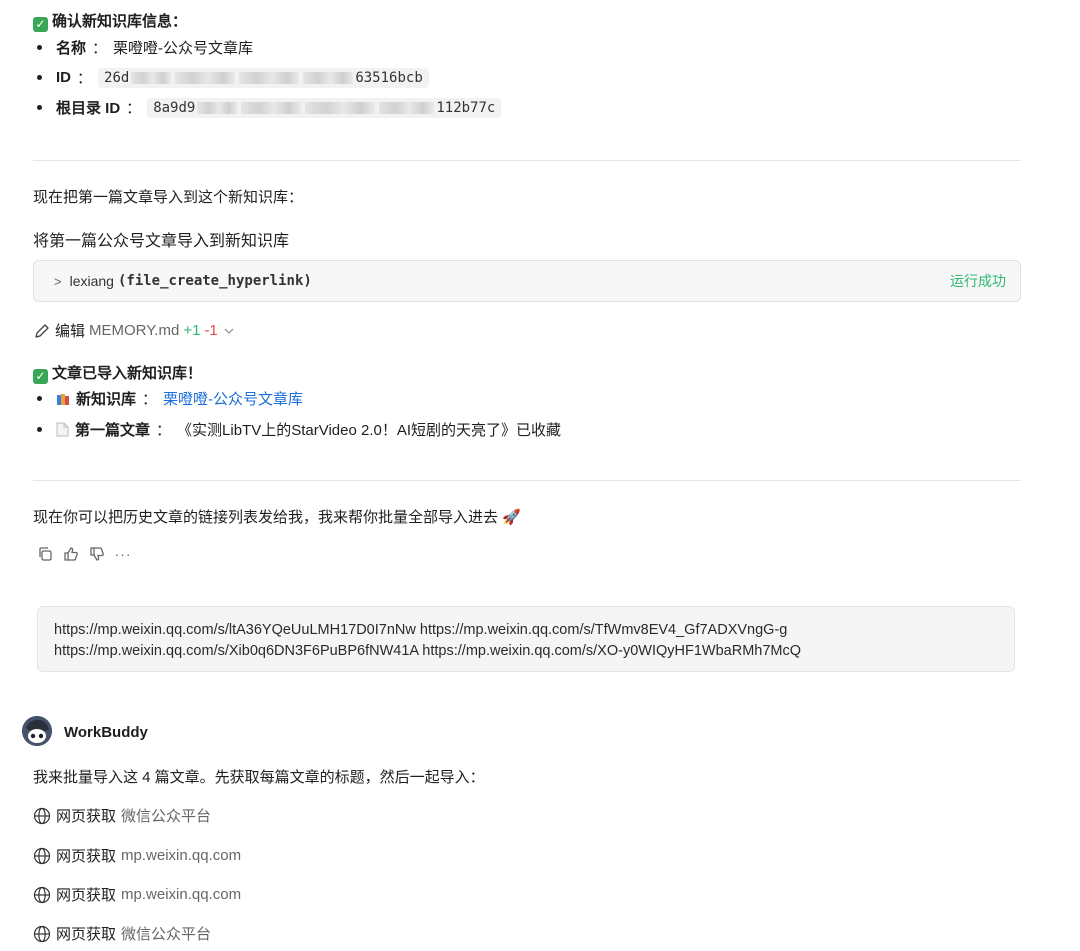  What do you see at coordinates (233, 398) in the screenshot?
I see `kb-link: 栗噔噔-公众号文章库` at bounding box center [233, 398].